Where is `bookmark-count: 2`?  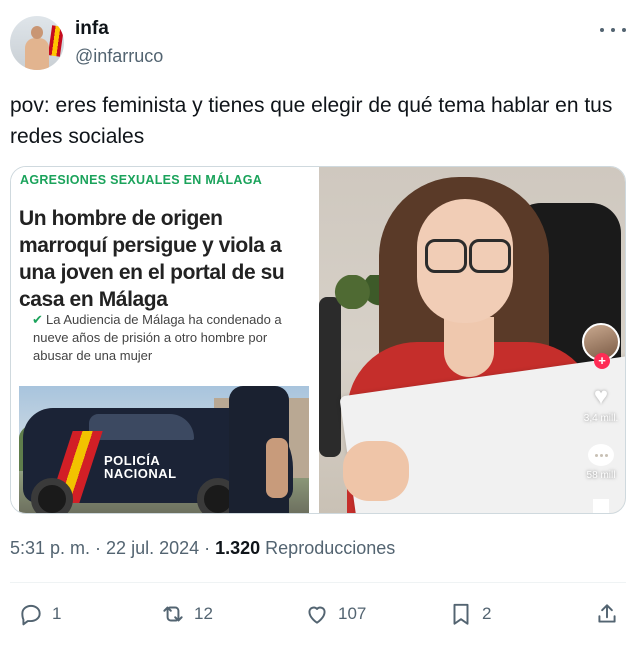
bookmark-count: 2 is located at coordinates (487, 613).